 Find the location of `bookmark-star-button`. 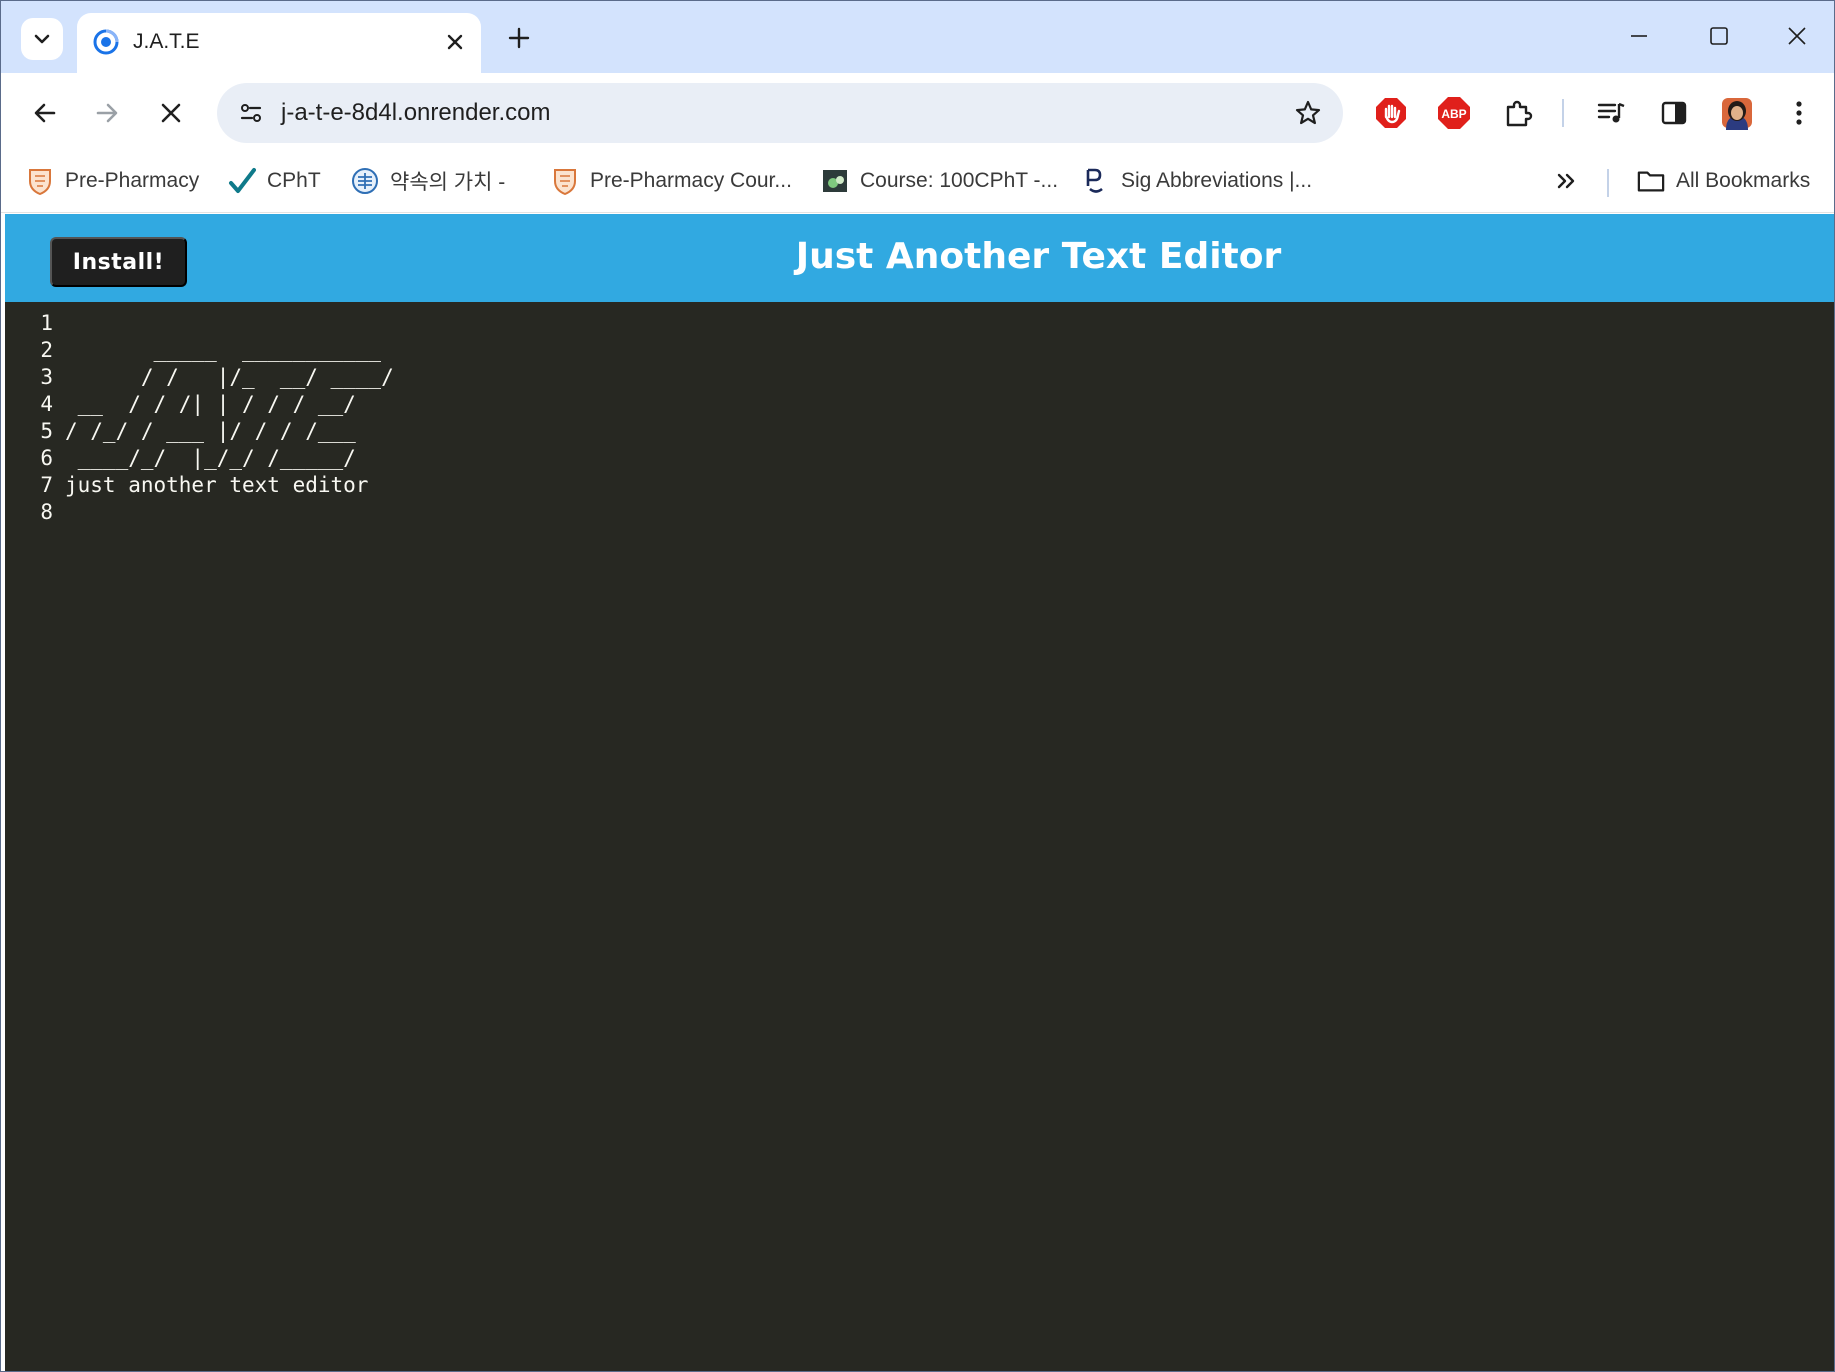

bookmark-star-button is located at coordinates (1308, 113).